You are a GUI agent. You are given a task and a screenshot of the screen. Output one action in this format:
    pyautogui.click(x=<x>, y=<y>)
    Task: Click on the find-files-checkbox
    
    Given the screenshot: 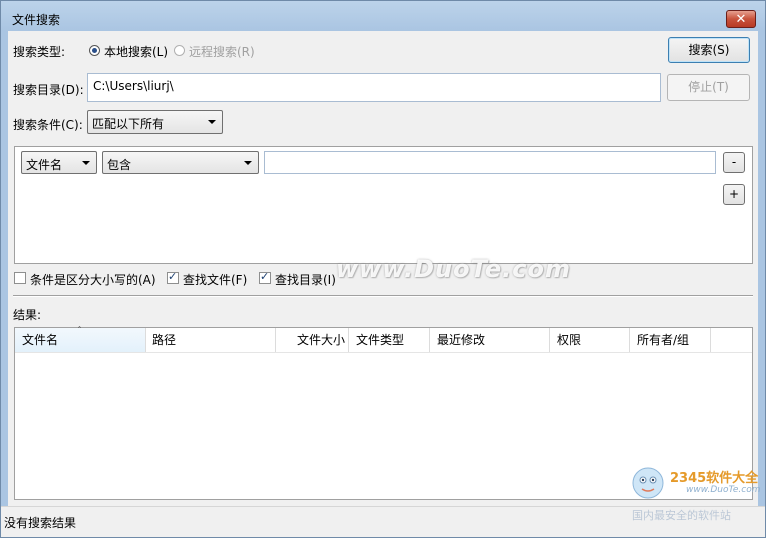 What is the action you would take?
    pyautogui.click(x=173, y=277)
    